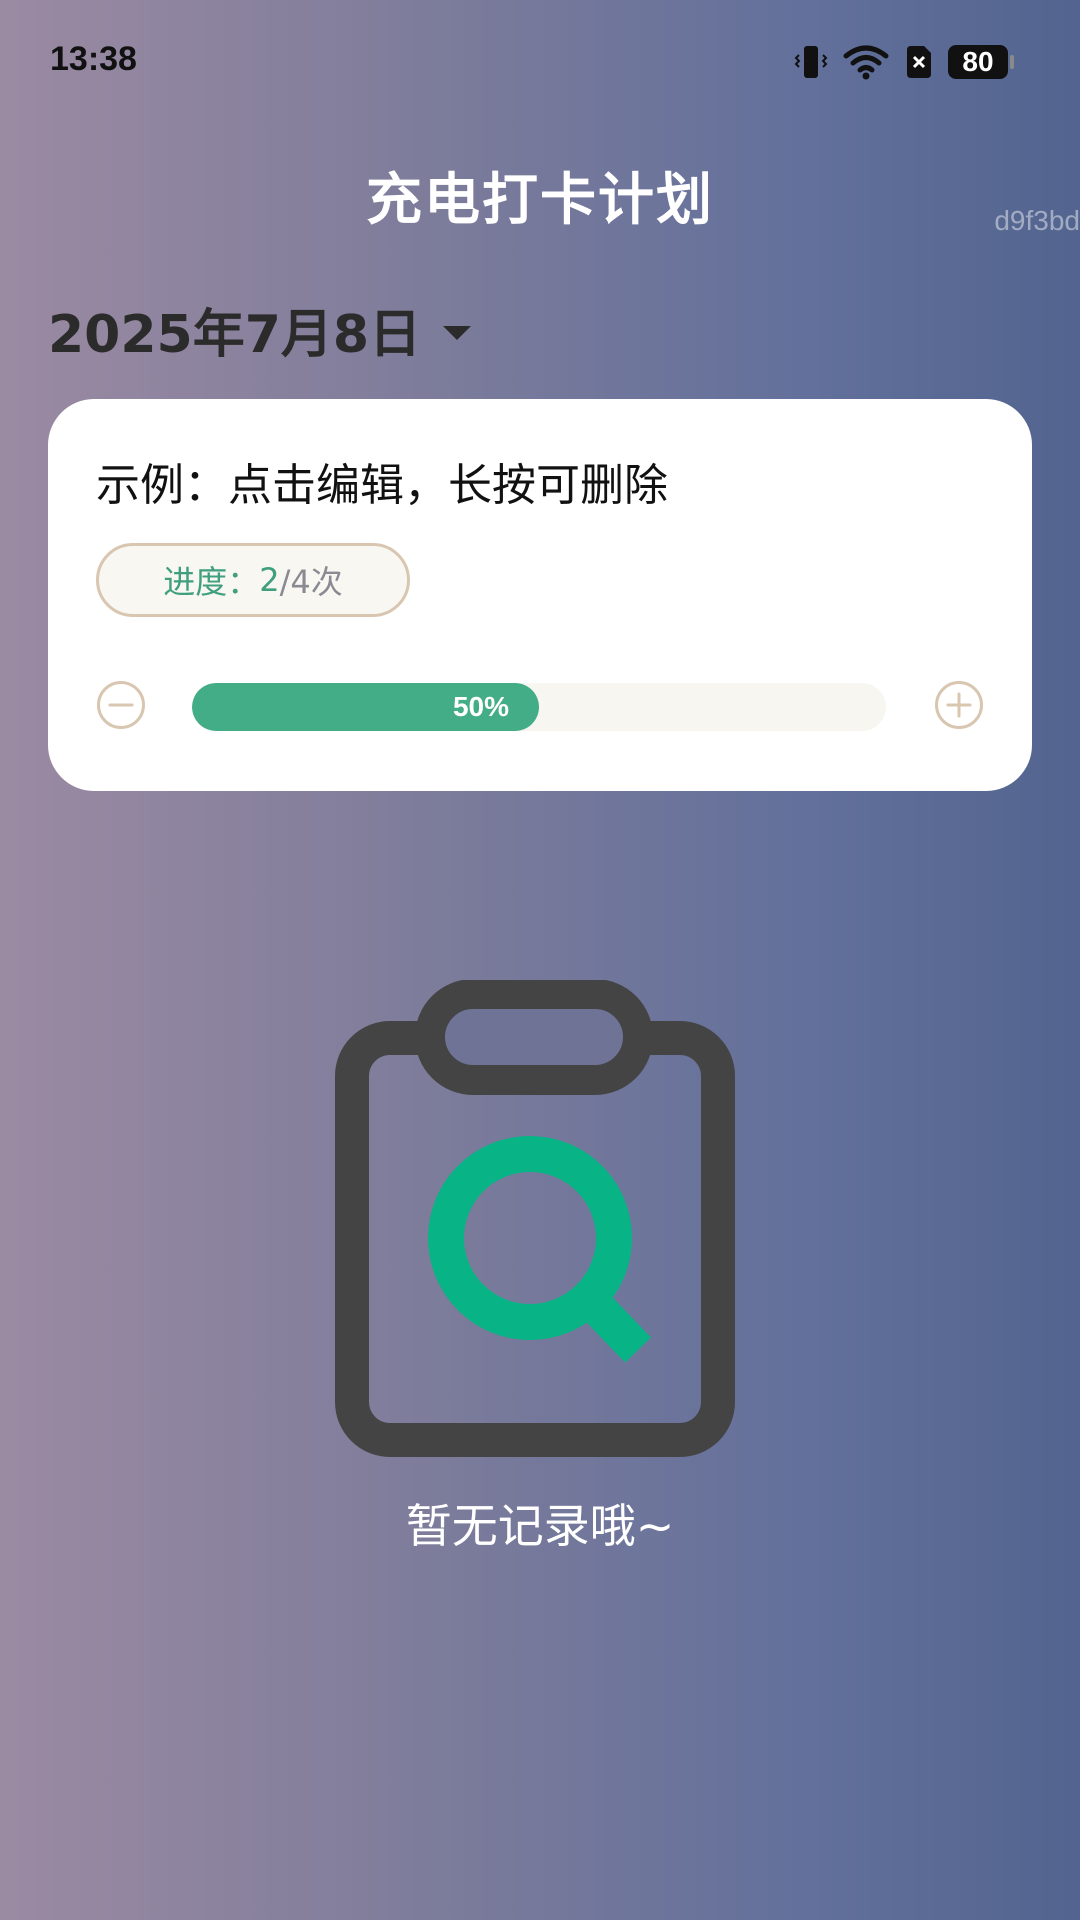 The image size is (1080, 1920). Describe the element at coordinates (540, 1526) in the screenshot. I see `empty-state-text: 暂无记录哦~` at that location.